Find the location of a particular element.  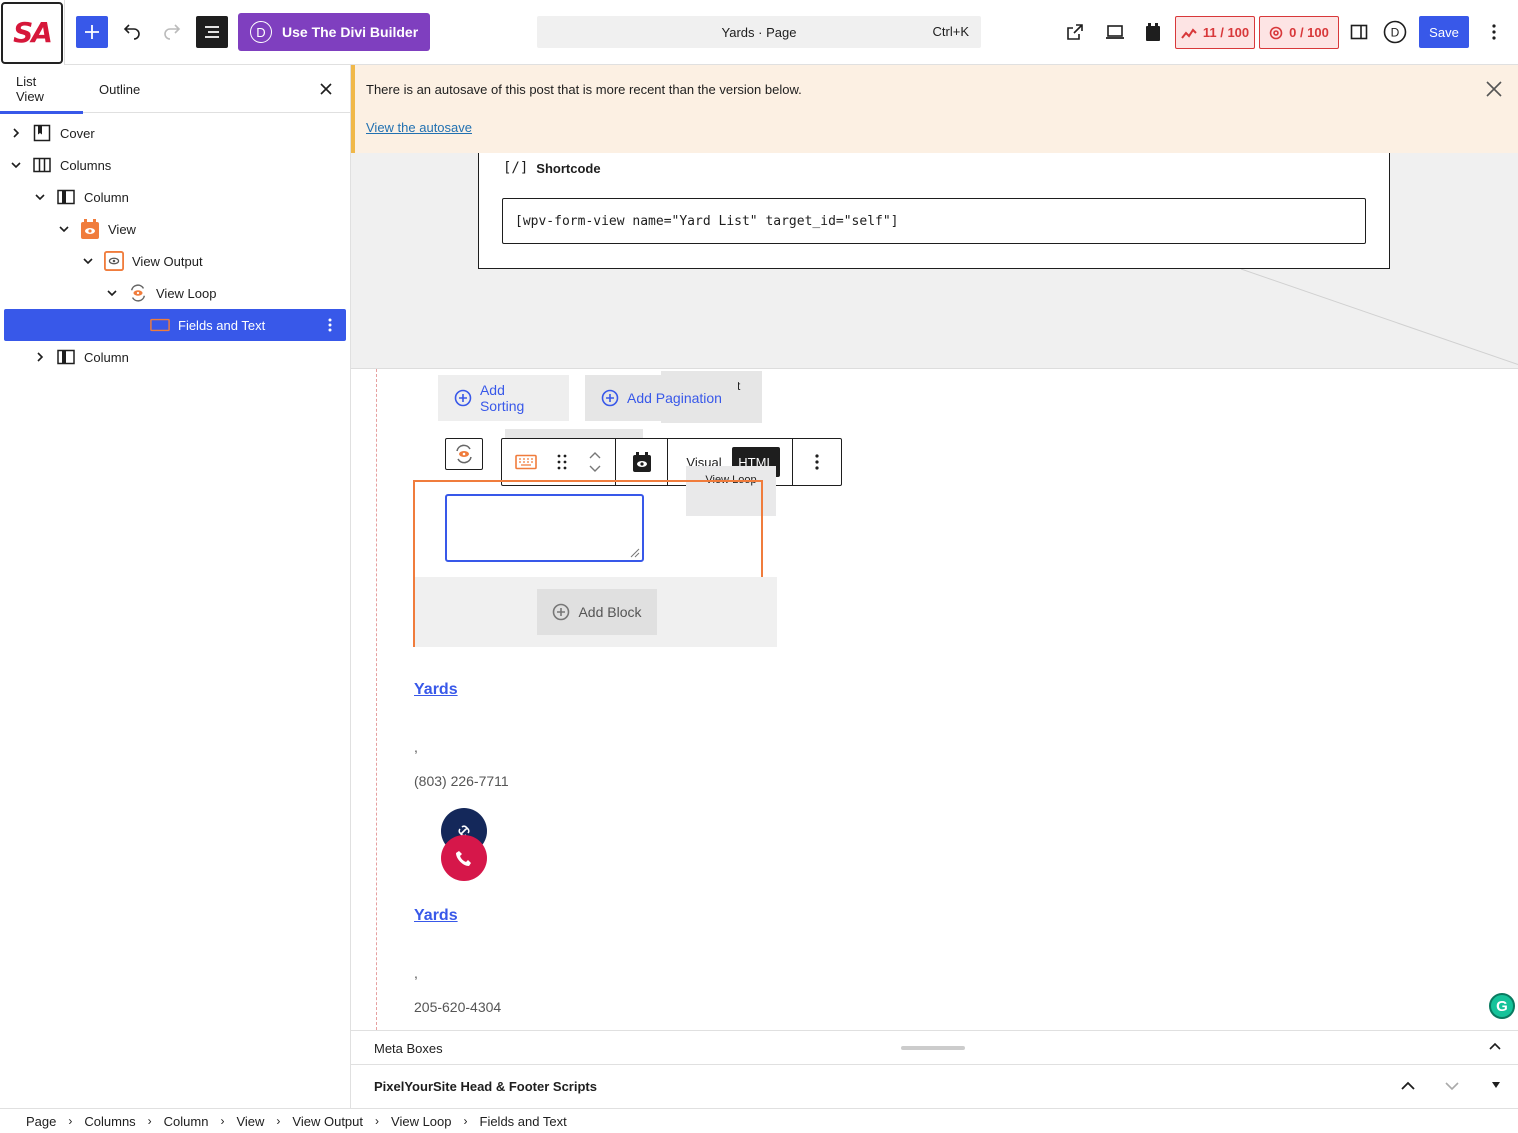

block-type-button is located at coordinates (526, 462).